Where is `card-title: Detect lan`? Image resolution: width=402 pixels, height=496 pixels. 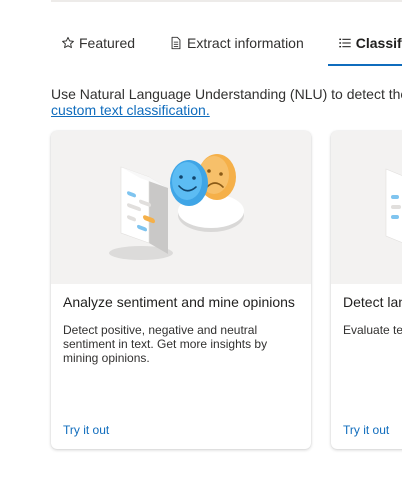
card-title: Detect lan is located at coordinates (372, 302).